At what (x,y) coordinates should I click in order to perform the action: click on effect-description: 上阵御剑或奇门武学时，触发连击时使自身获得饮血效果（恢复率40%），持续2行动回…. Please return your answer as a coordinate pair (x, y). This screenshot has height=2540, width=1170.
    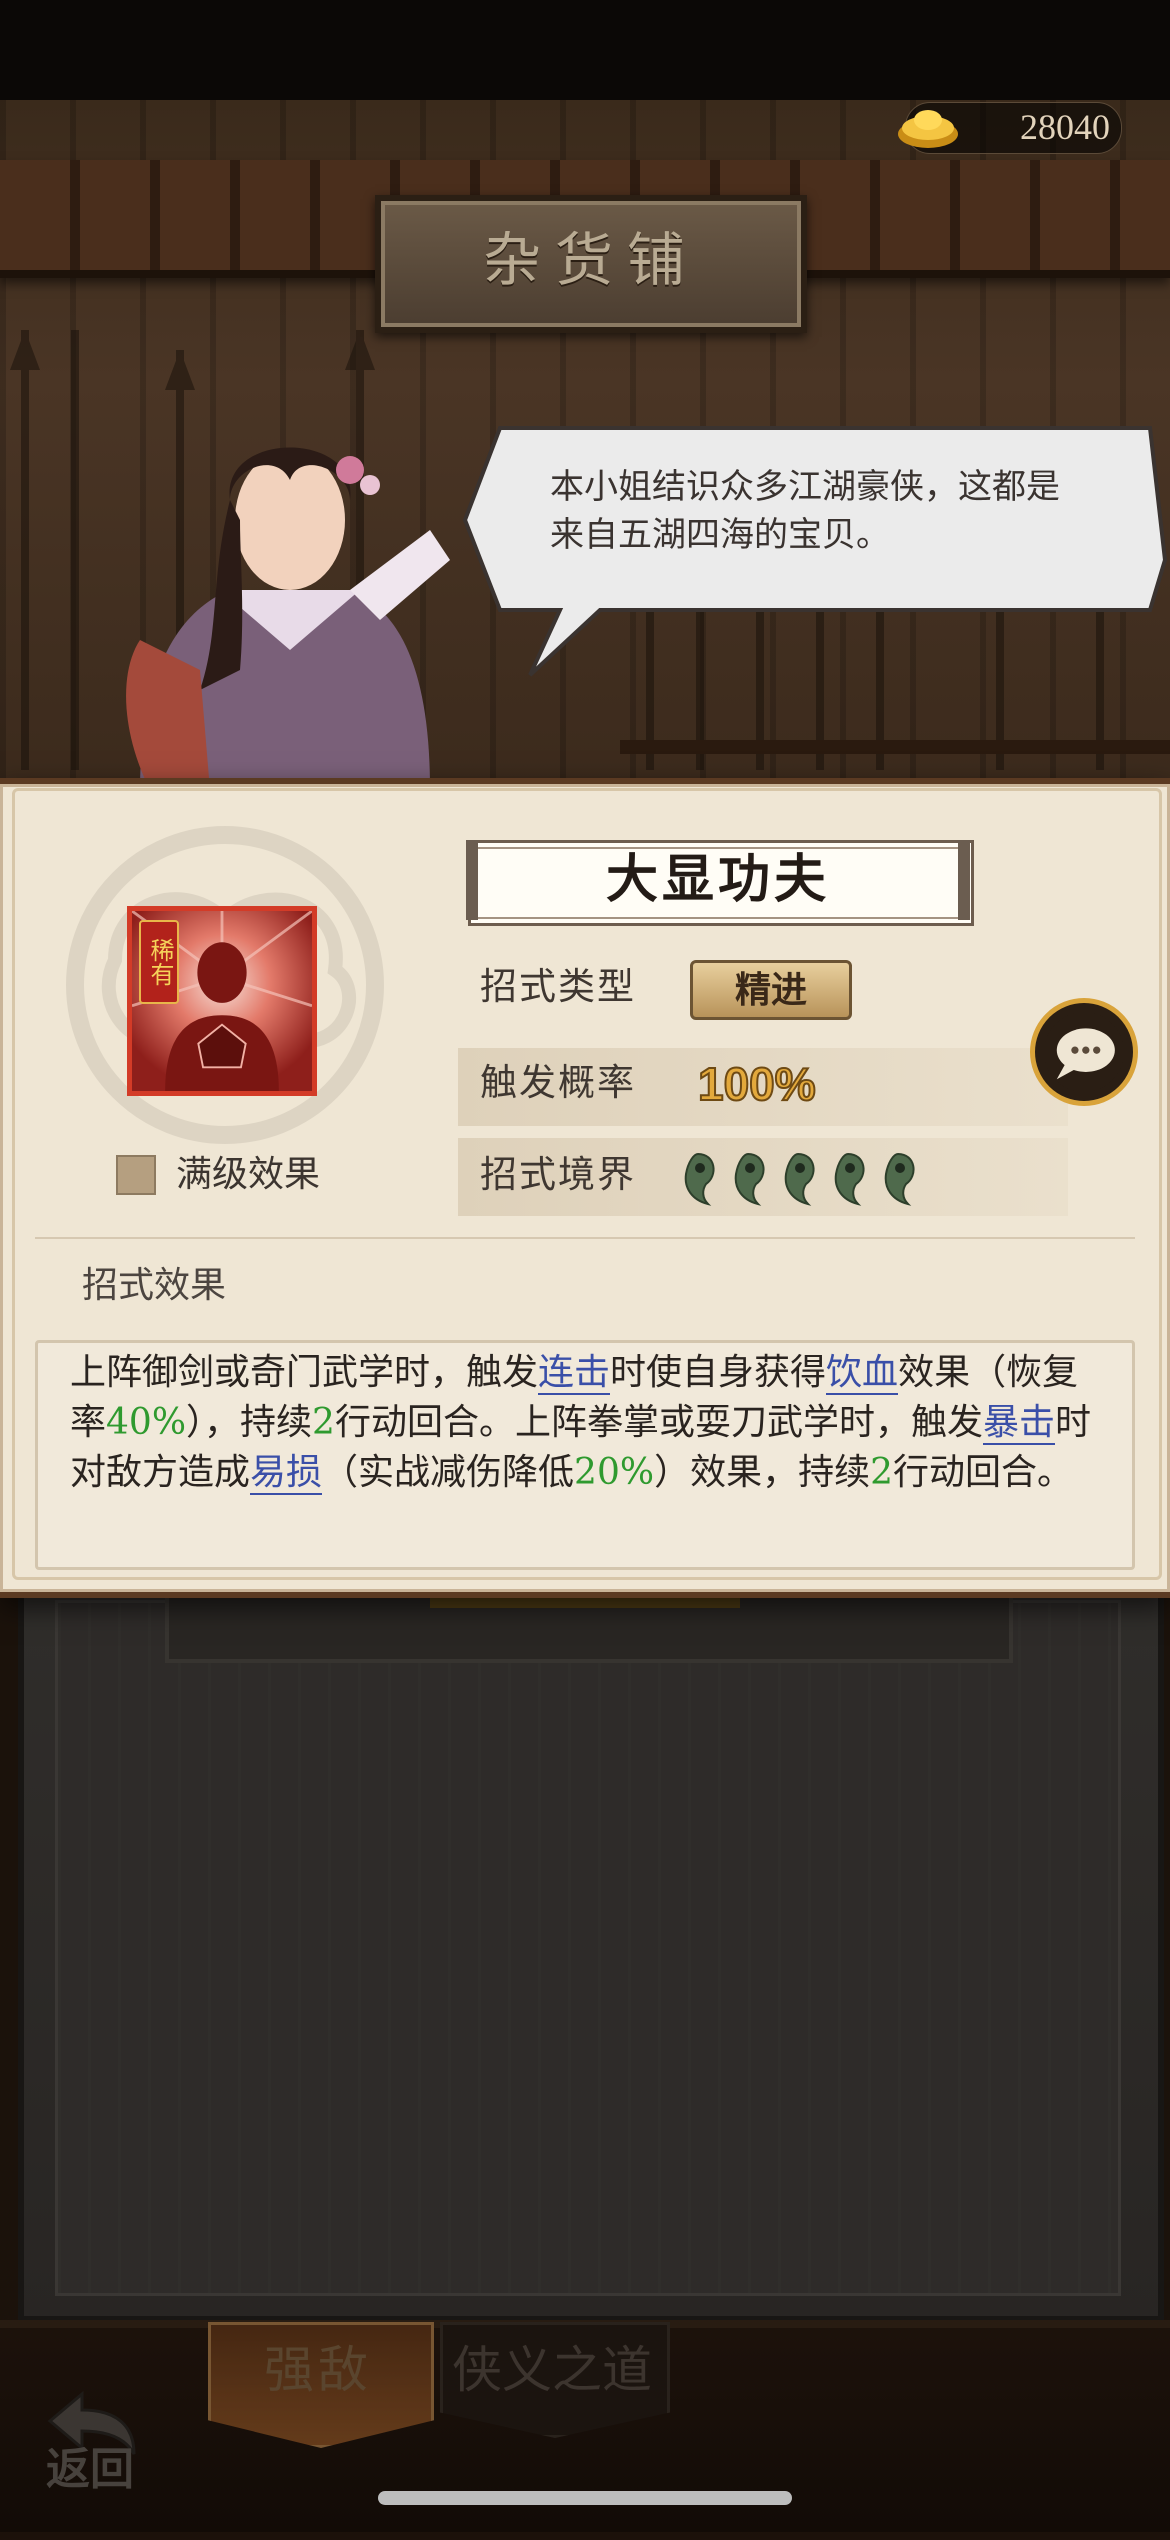
    Looking at the image, I should click on (580, 1423).